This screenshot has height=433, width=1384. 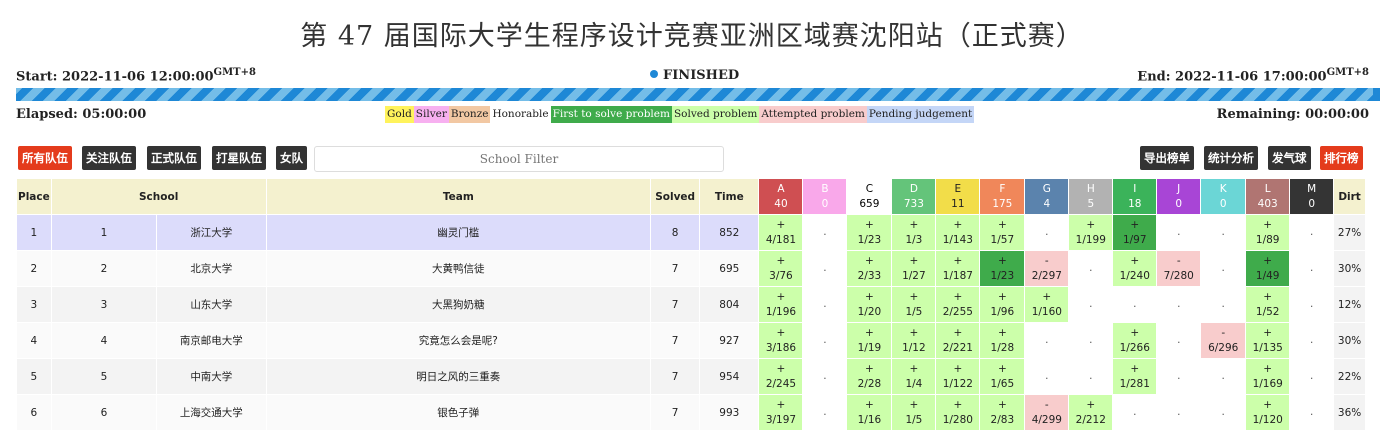 I want to click on action-button-2: 统计分析, so click(x=1231, y=158).